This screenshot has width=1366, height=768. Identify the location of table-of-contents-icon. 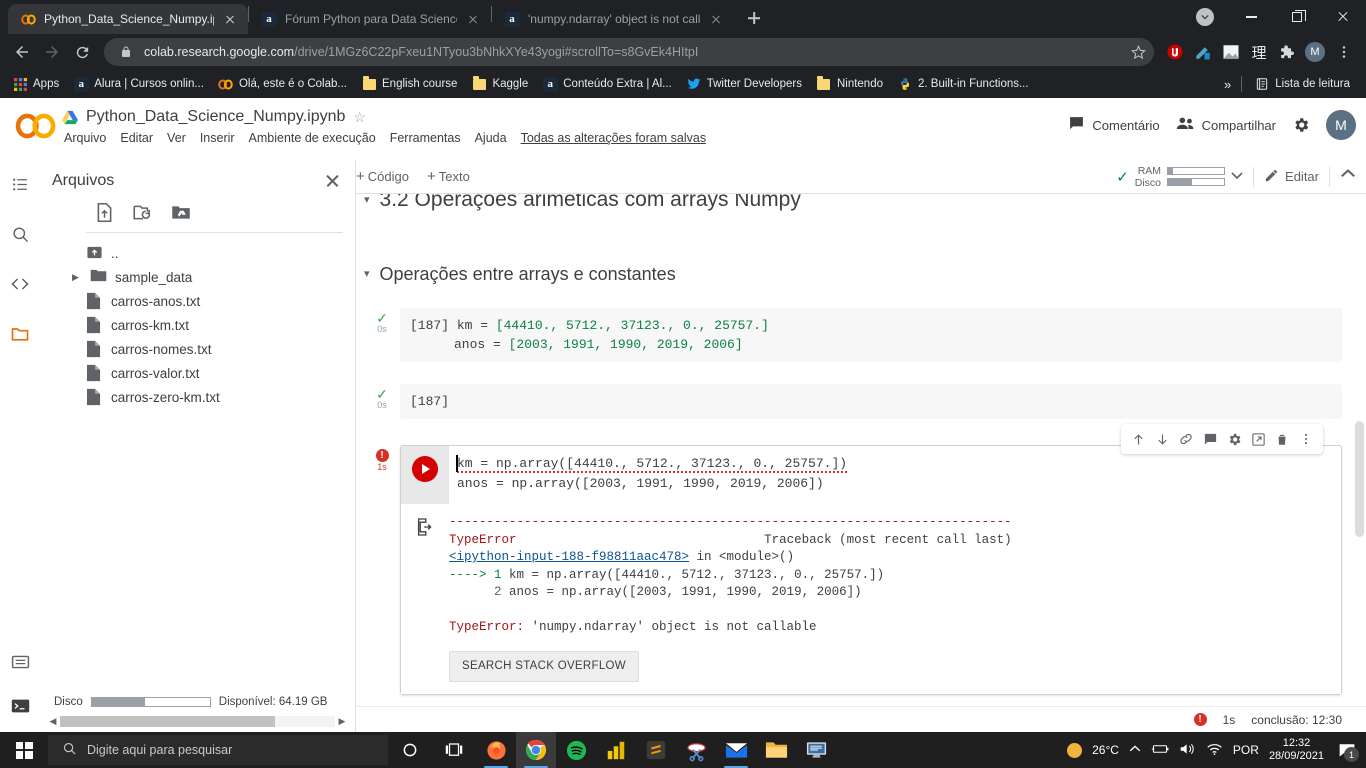
(20, 184).